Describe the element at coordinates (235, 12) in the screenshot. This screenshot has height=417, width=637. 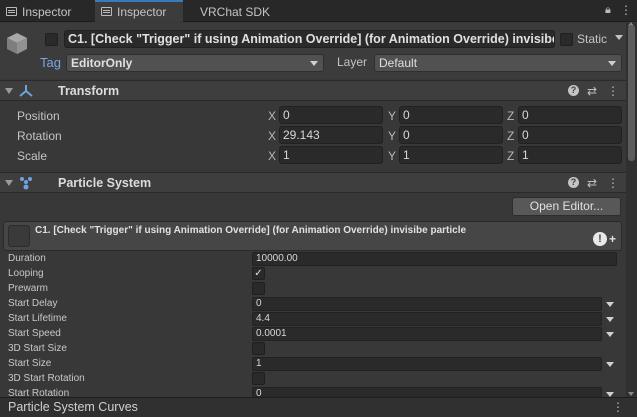
I see `tab-label: VRChat SDK` at that location.